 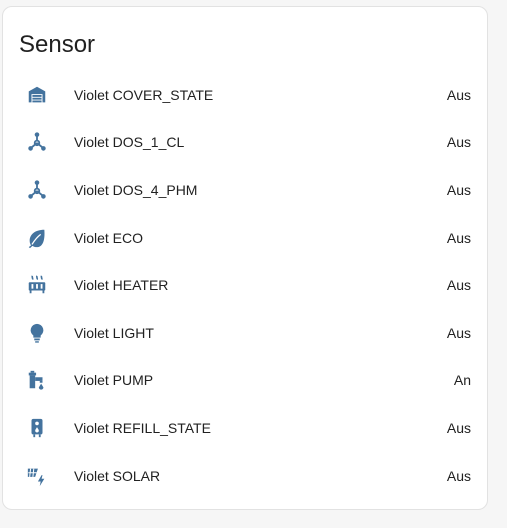 I want to click on entity-name: Violet LIGHT, so click(x=114, y=332).